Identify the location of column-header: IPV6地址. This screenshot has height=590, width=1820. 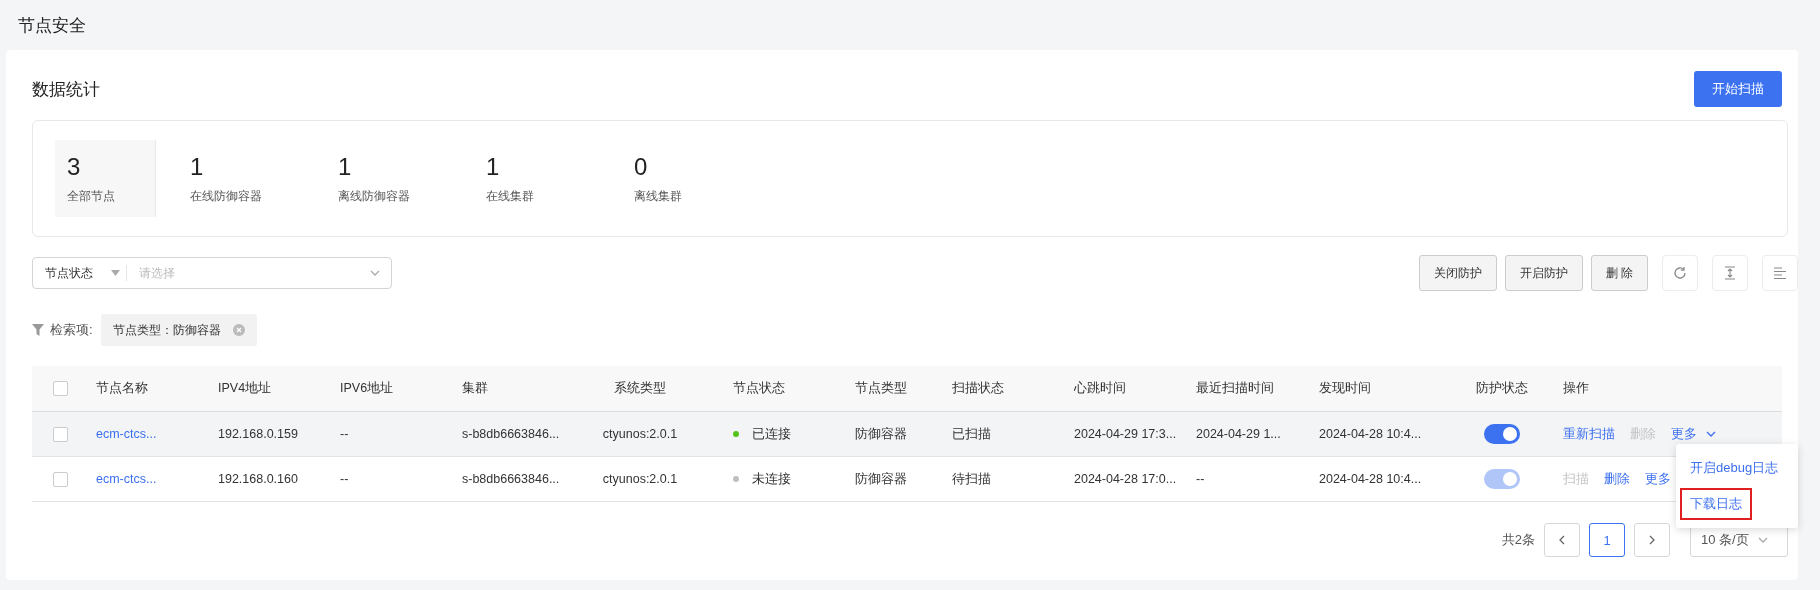
(367, 388).